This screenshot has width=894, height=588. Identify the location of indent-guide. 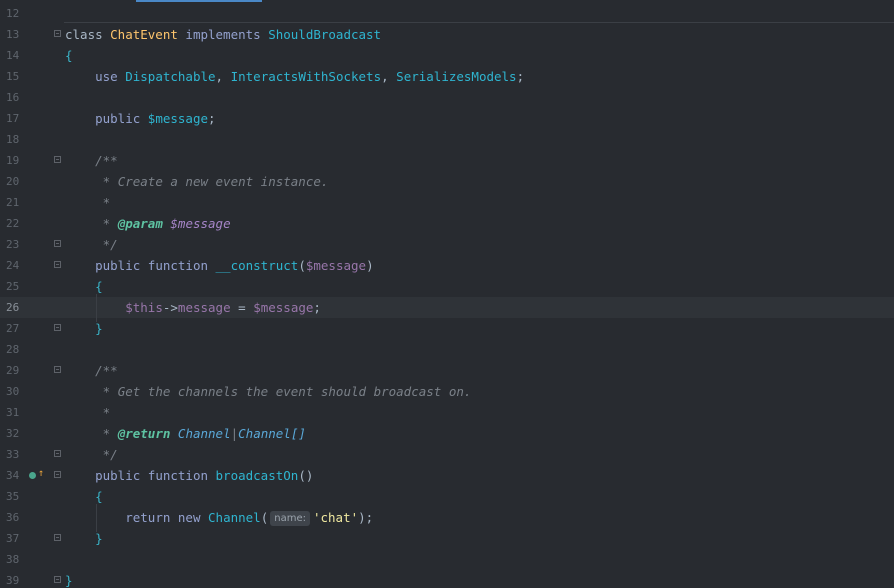
(96, 308).